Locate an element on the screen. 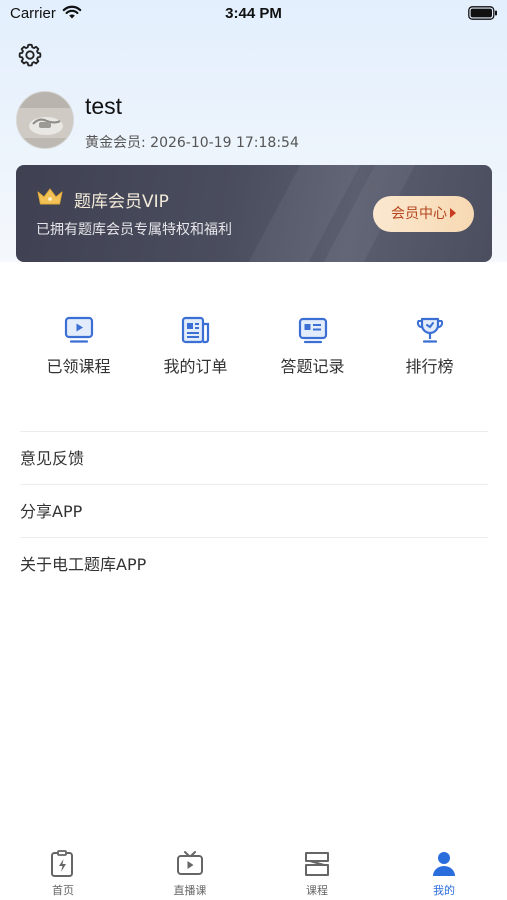 The image size is (507, 900). vip-card: 题库会员VIP 已拥有题库会员专属特权和福利 会员中心 is located at coordinates (254, 213).